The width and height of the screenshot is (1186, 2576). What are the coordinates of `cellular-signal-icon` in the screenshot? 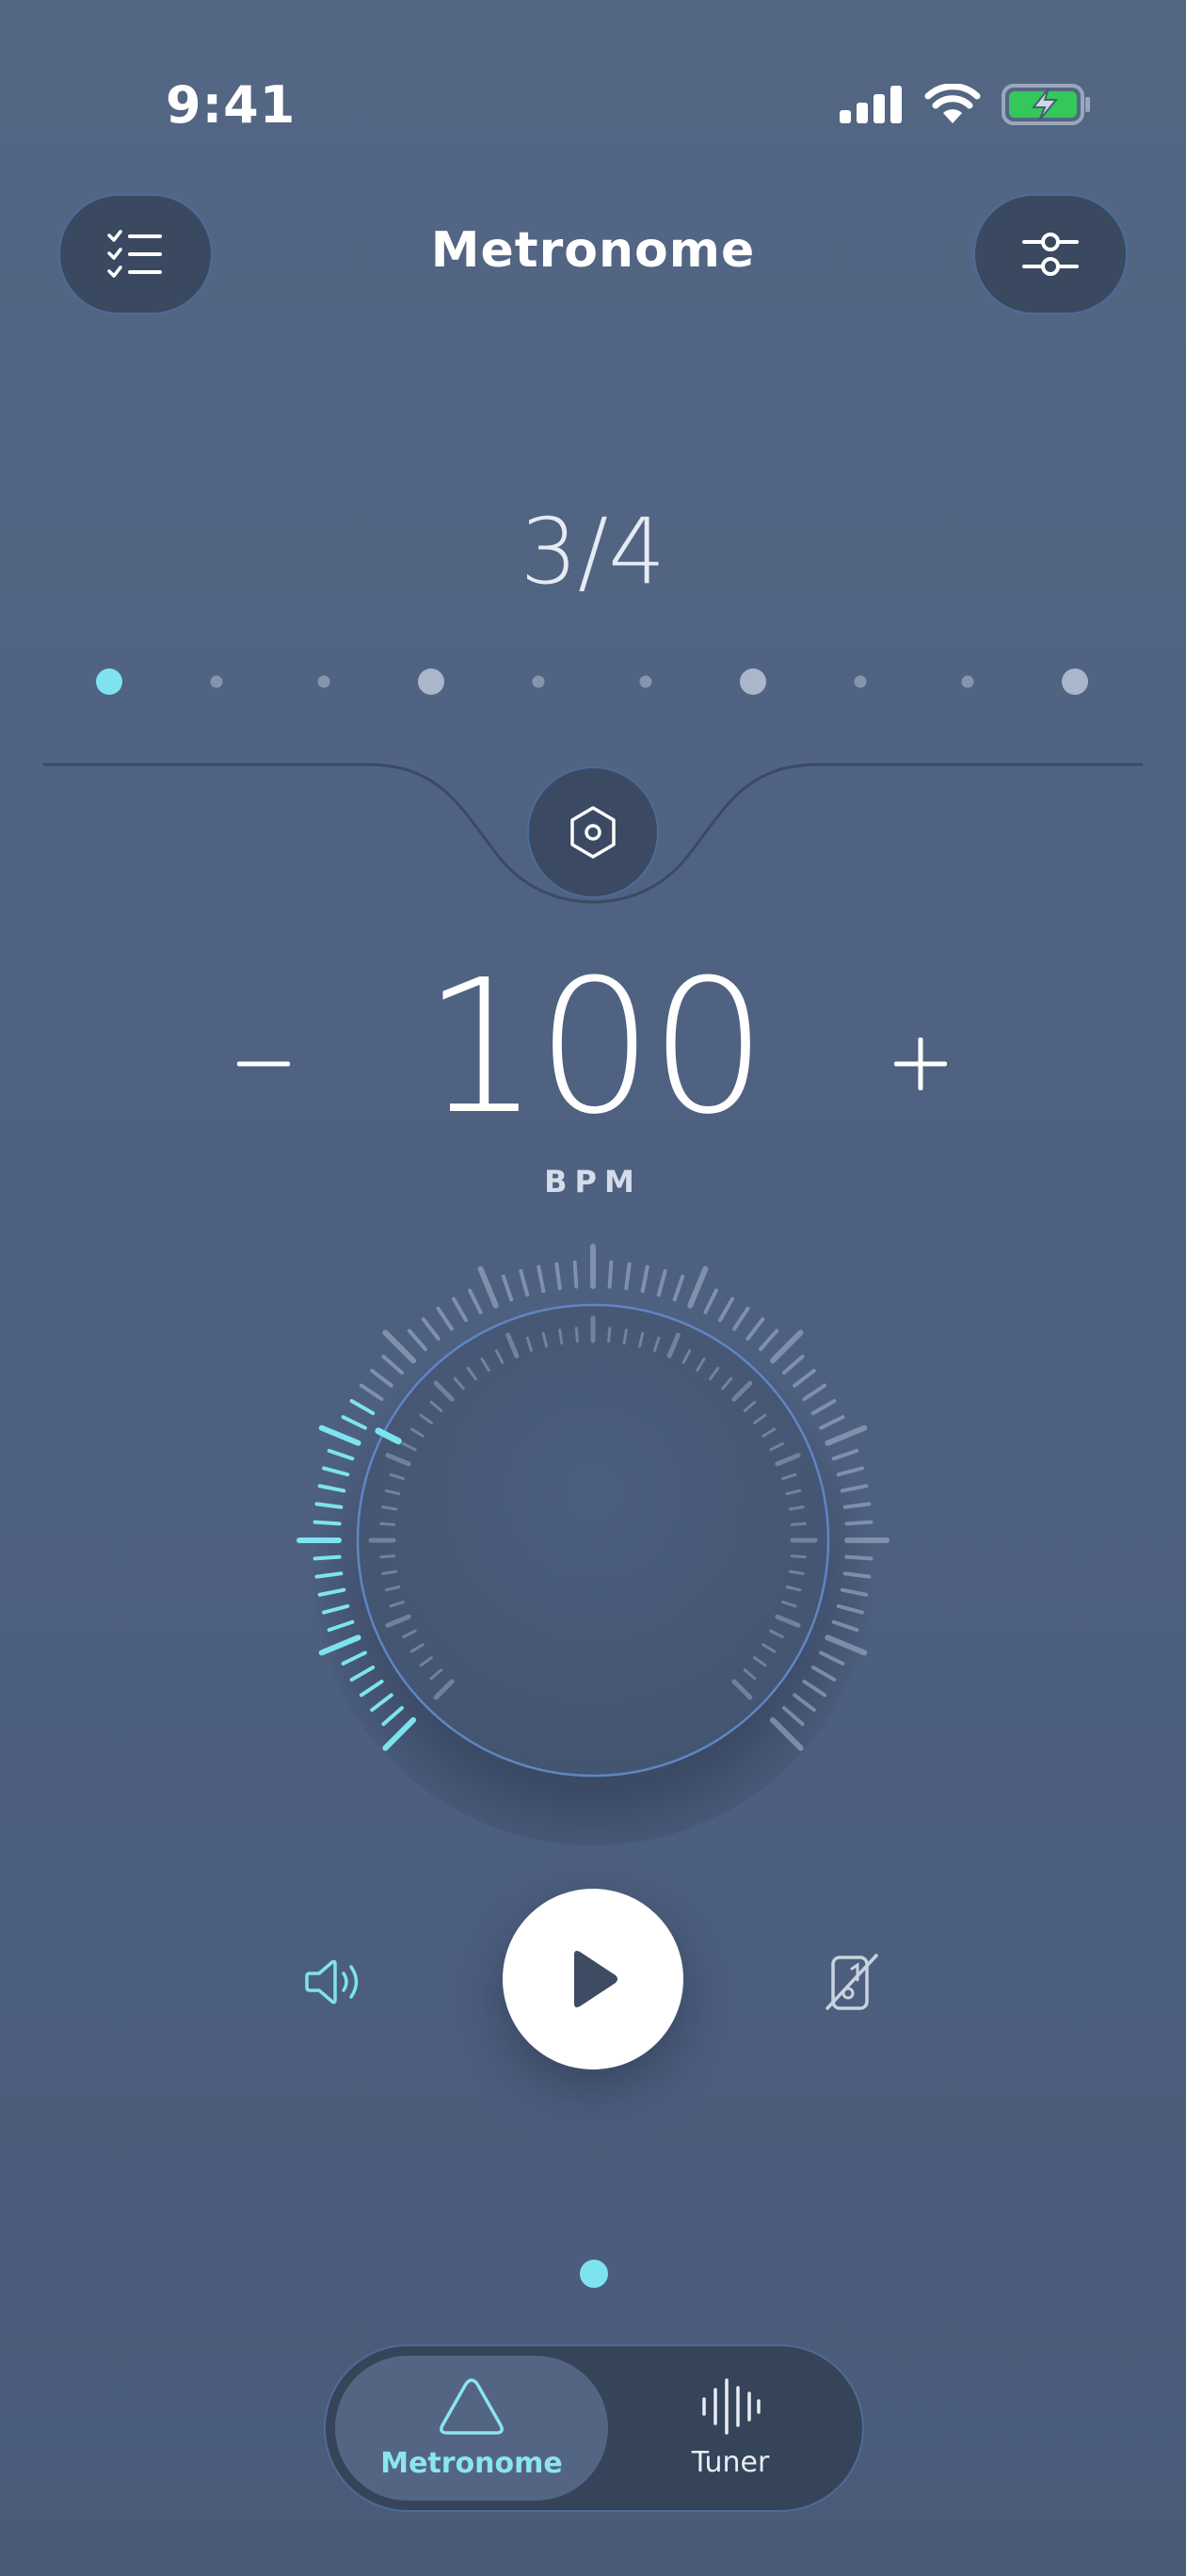 It's located at (871, 104).